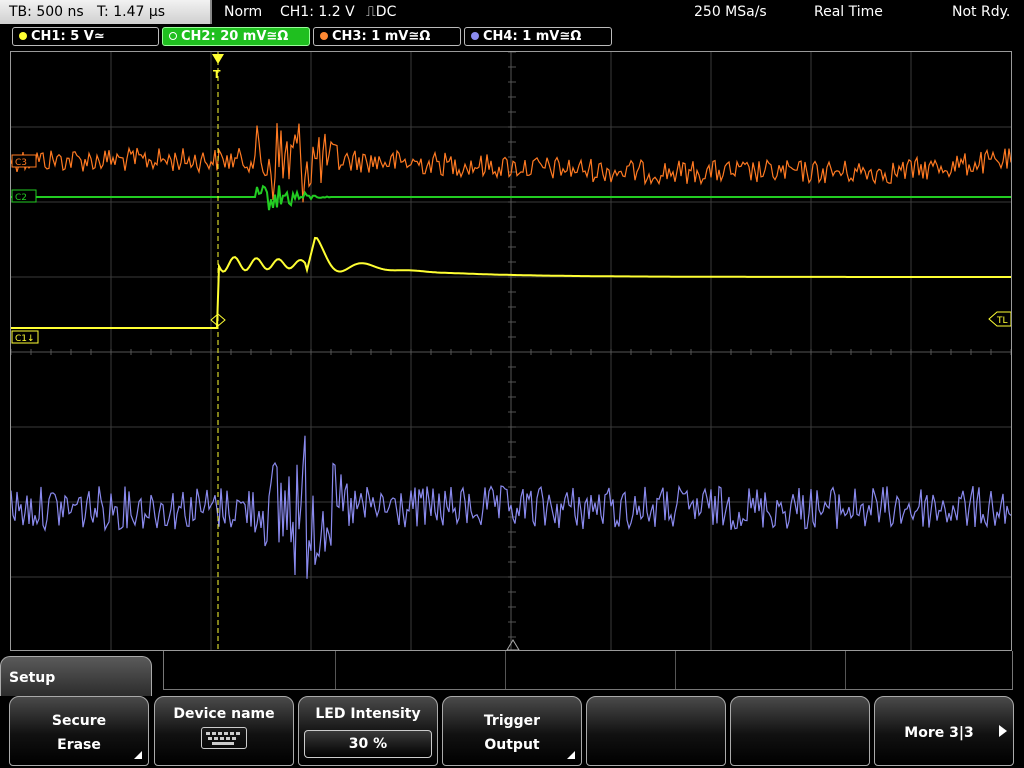  I want to click on trigger-mode: Norm, so click(243, 12).